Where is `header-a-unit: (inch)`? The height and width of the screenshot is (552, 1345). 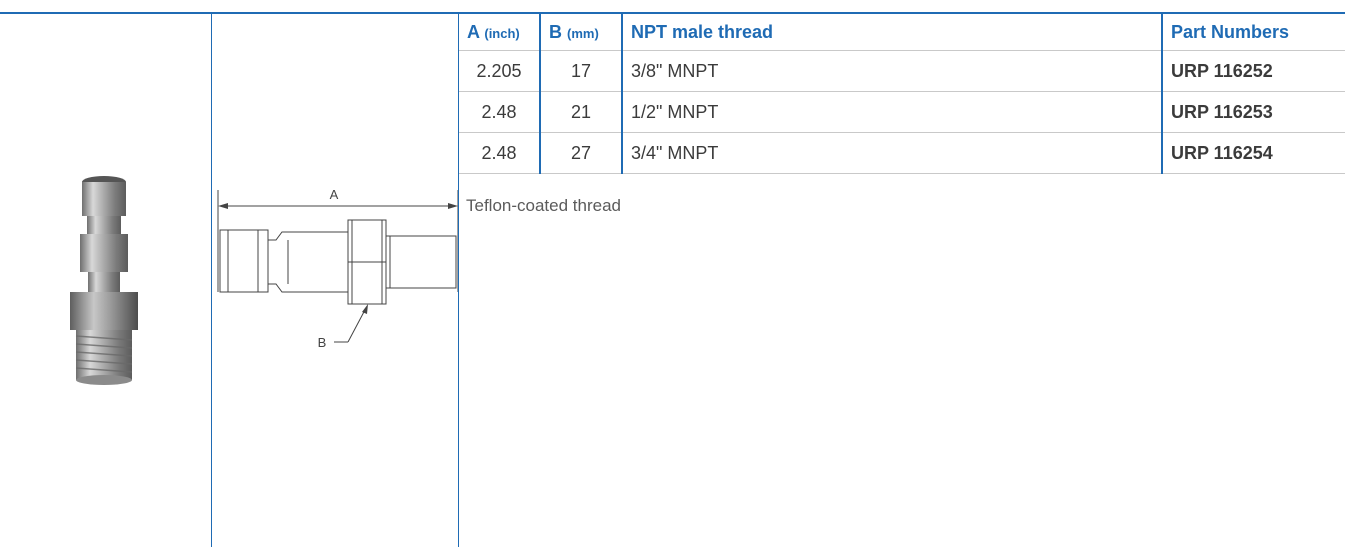 header-a-unit: (inch) is located at coordinates (502, 33).